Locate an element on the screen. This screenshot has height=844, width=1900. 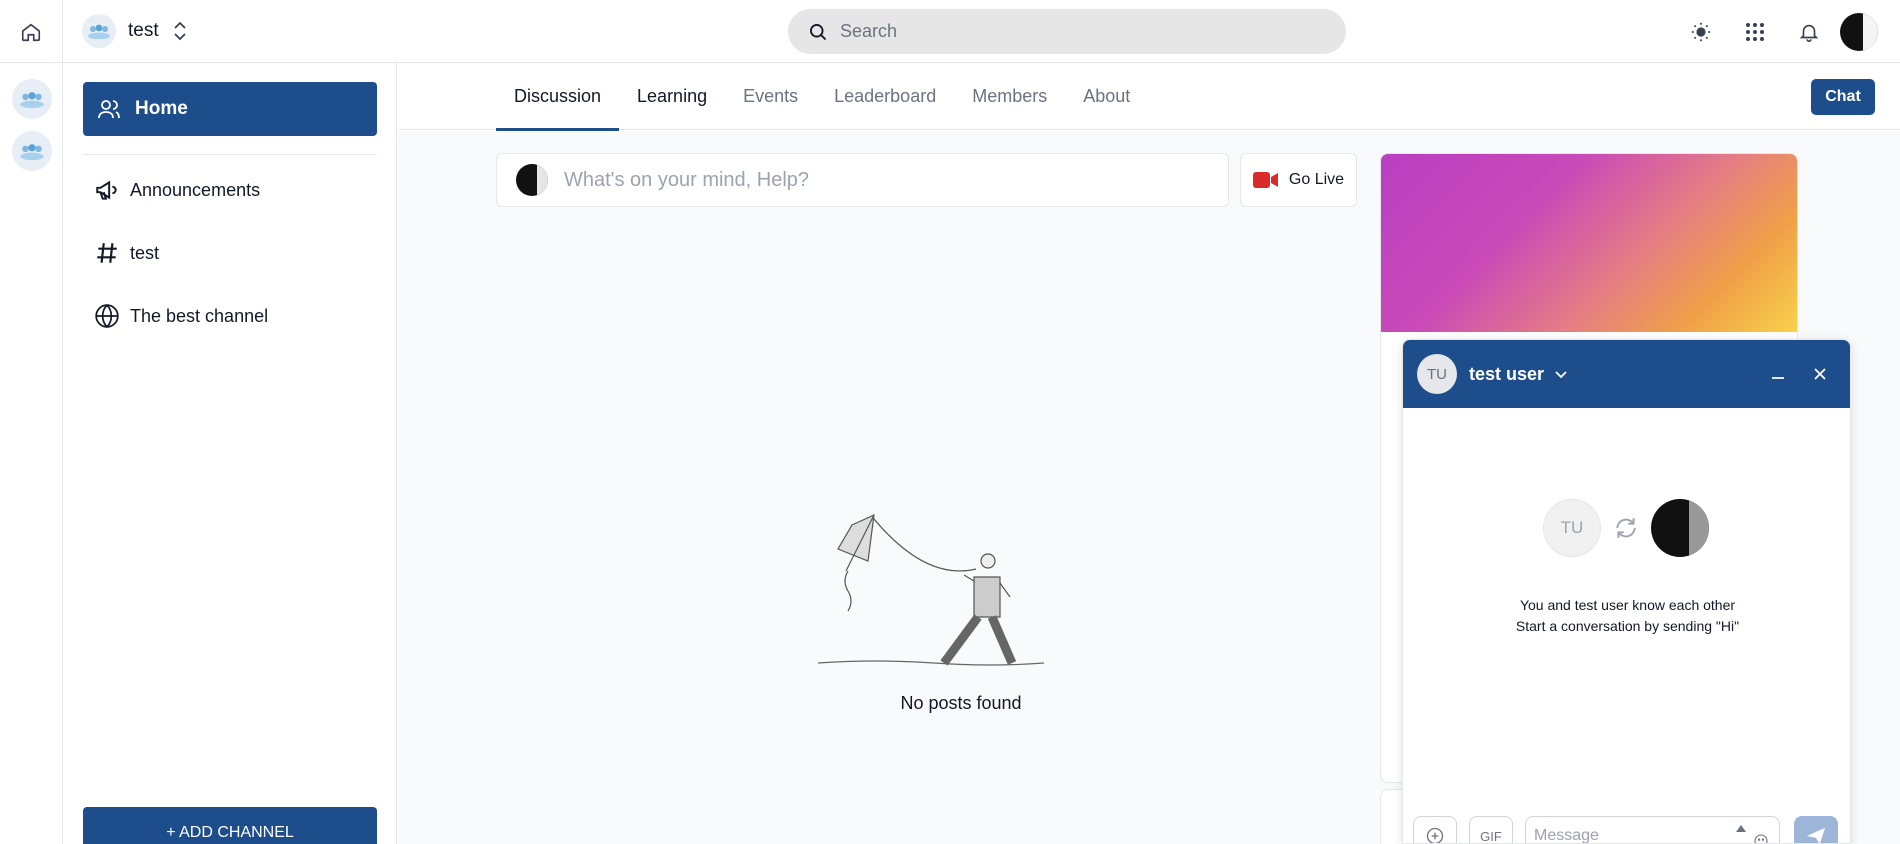
tab-discussion: Discussion is located at coordinates (558, 97).